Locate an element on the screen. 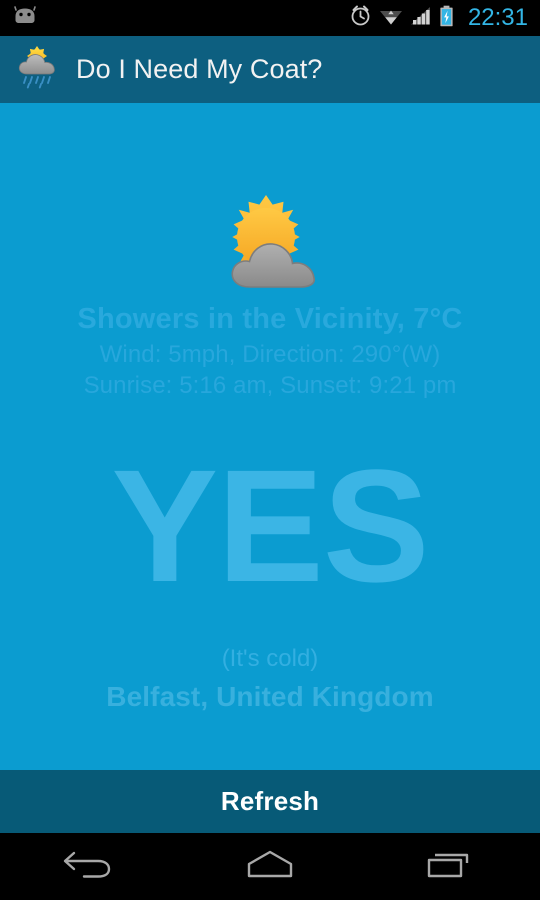  nav-recents-button is located at coordinates (450, 866).